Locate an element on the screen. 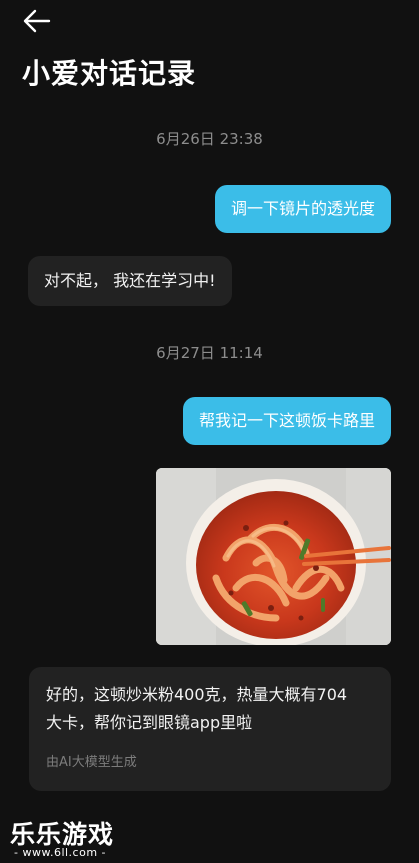 This screenshot has width=419, height=863. timestamp: 6月27日 11:14 is located at coordinates (209, 353).